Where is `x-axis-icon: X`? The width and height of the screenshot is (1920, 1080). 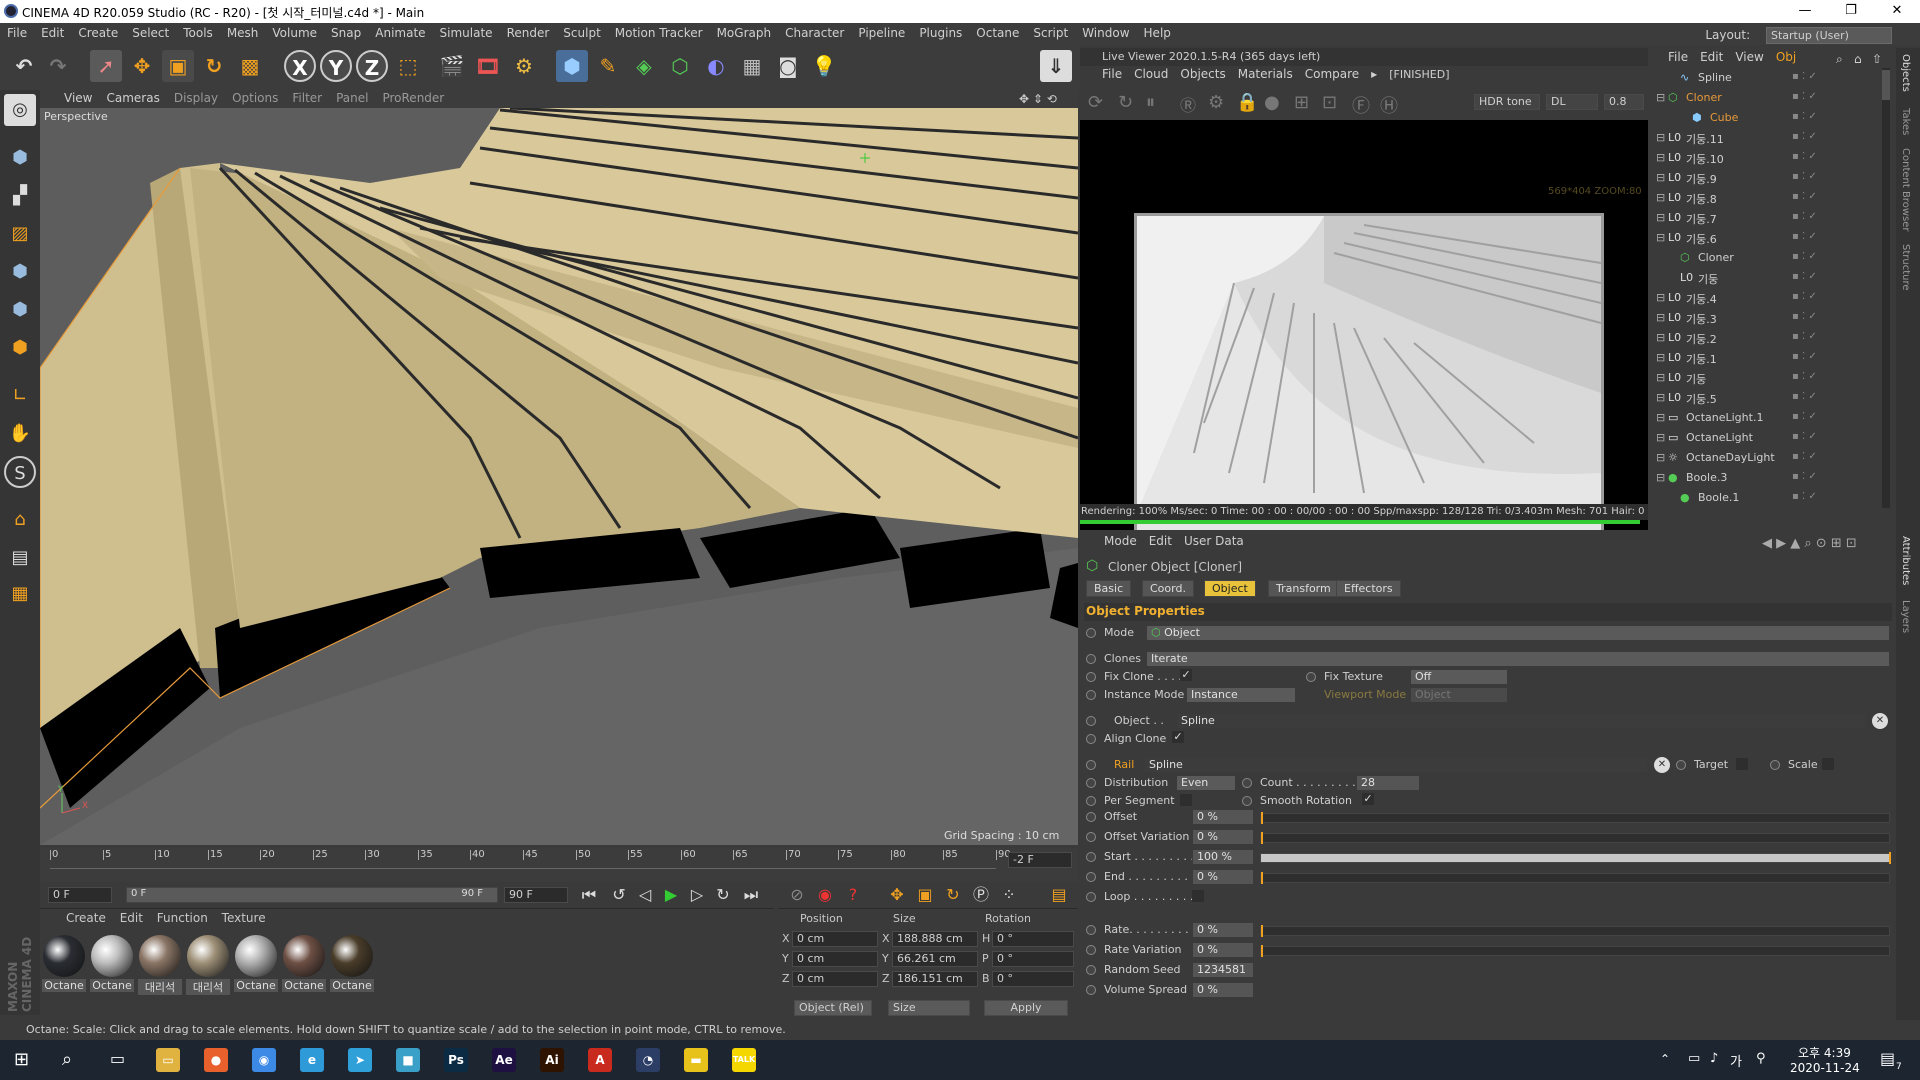
x-axis-icon: X is located at coordinates (300, 66).